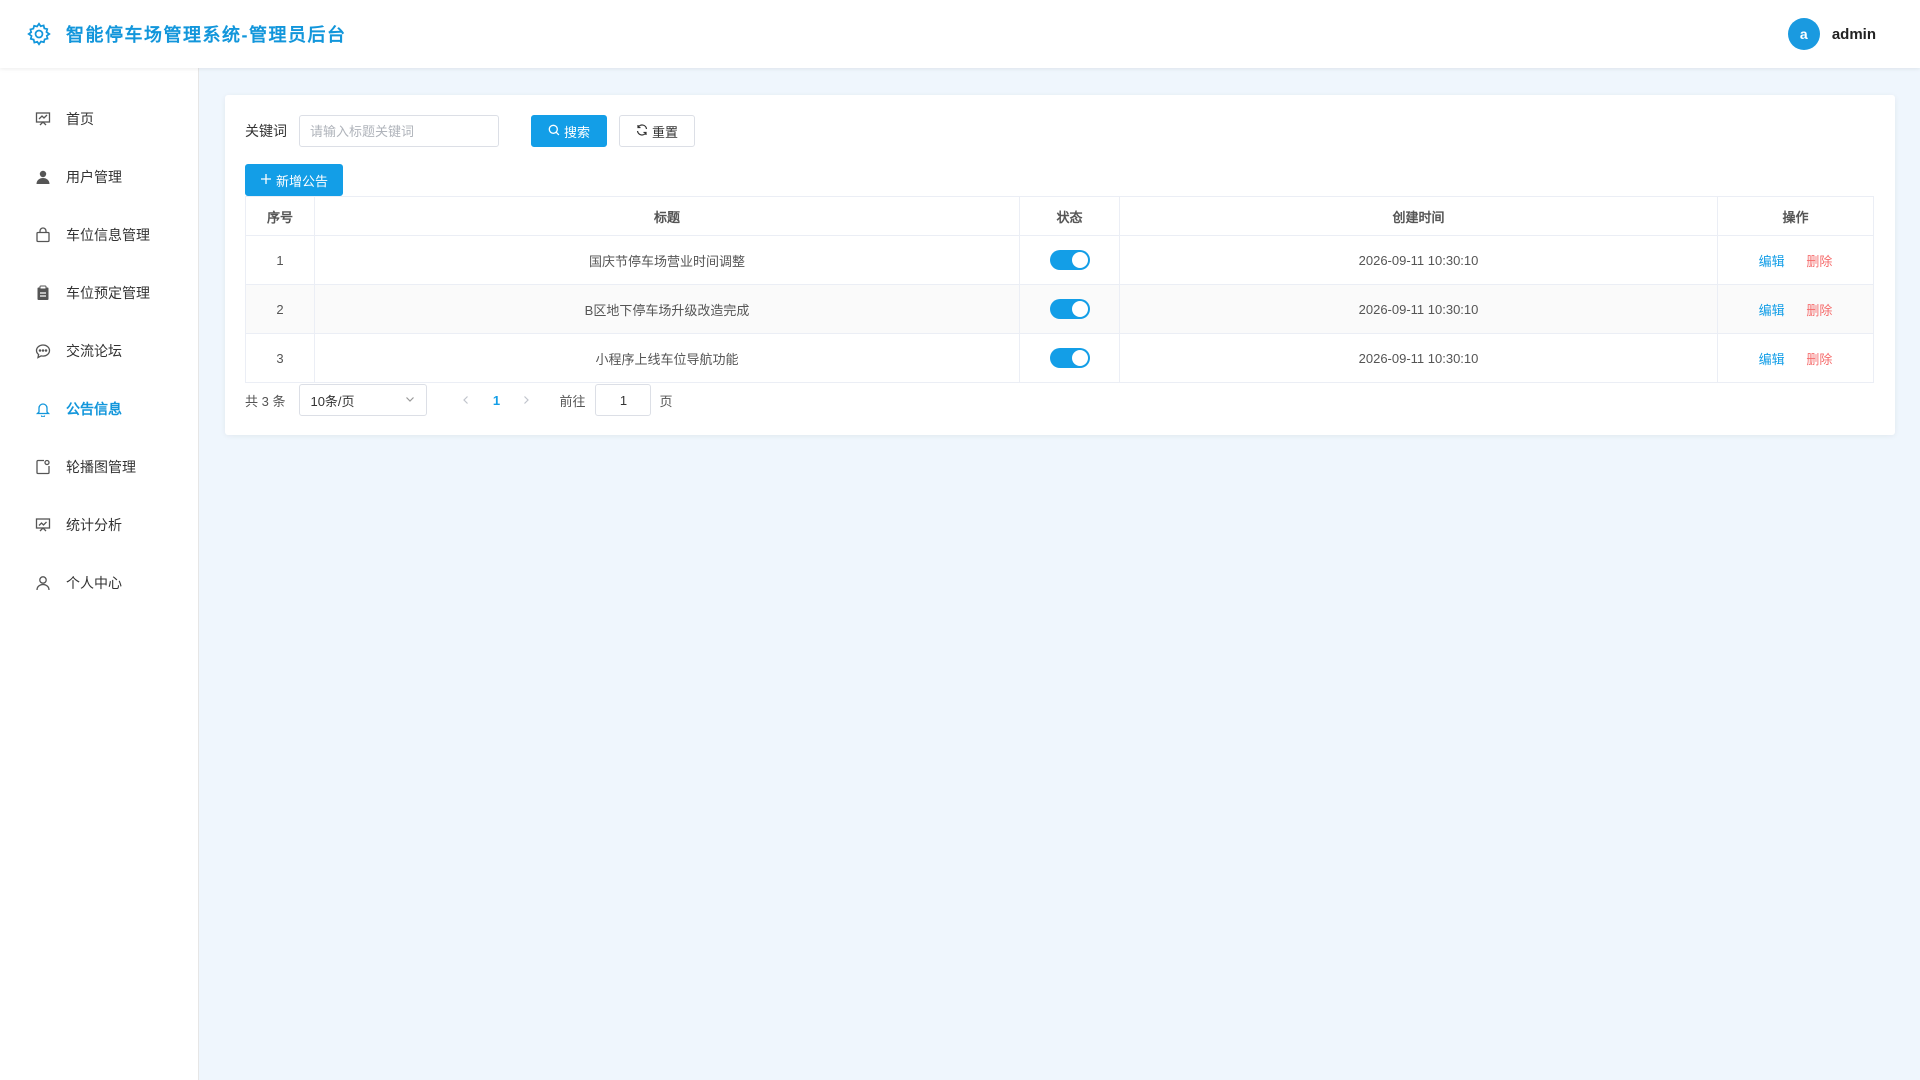  I want to click on sidebar-item-label: 用户管理, so click(94, 177).